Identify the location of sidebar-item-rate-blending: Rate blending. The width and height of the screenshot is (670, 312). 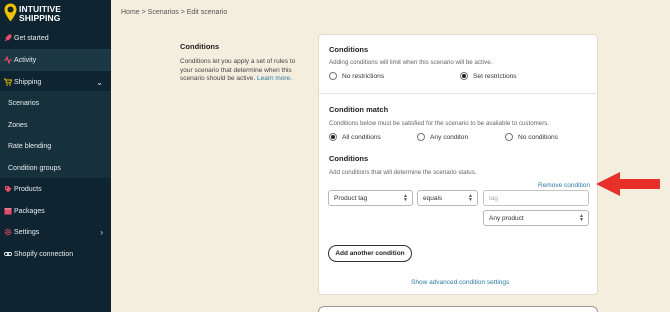
(55, 146).